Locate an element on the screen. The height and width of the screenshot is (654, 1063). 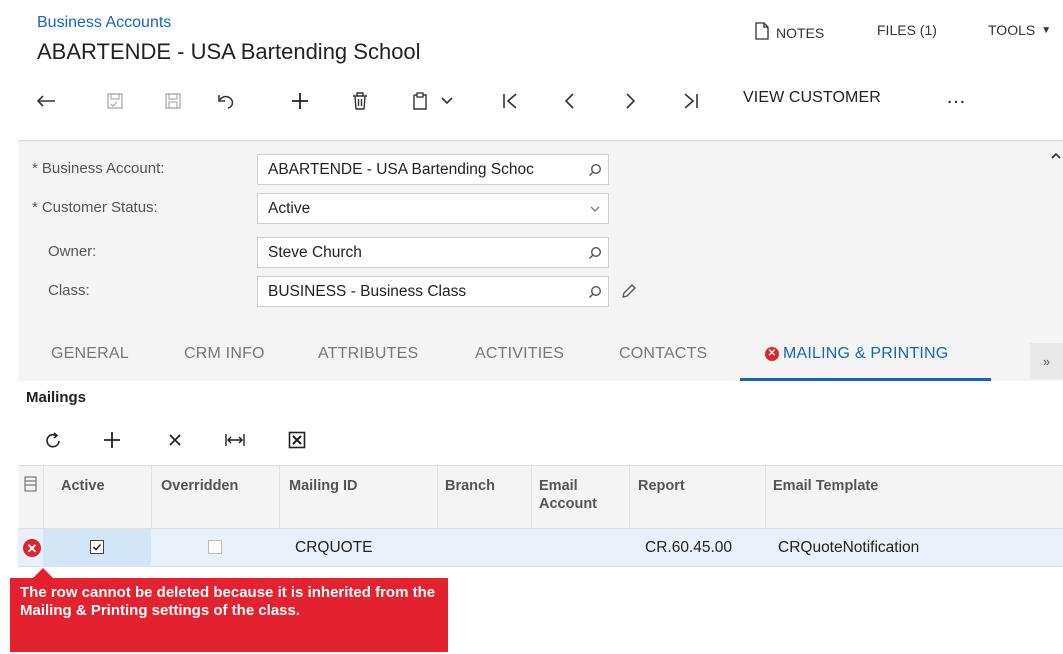
back-arrow-icon is located at coordinates (46, 101).